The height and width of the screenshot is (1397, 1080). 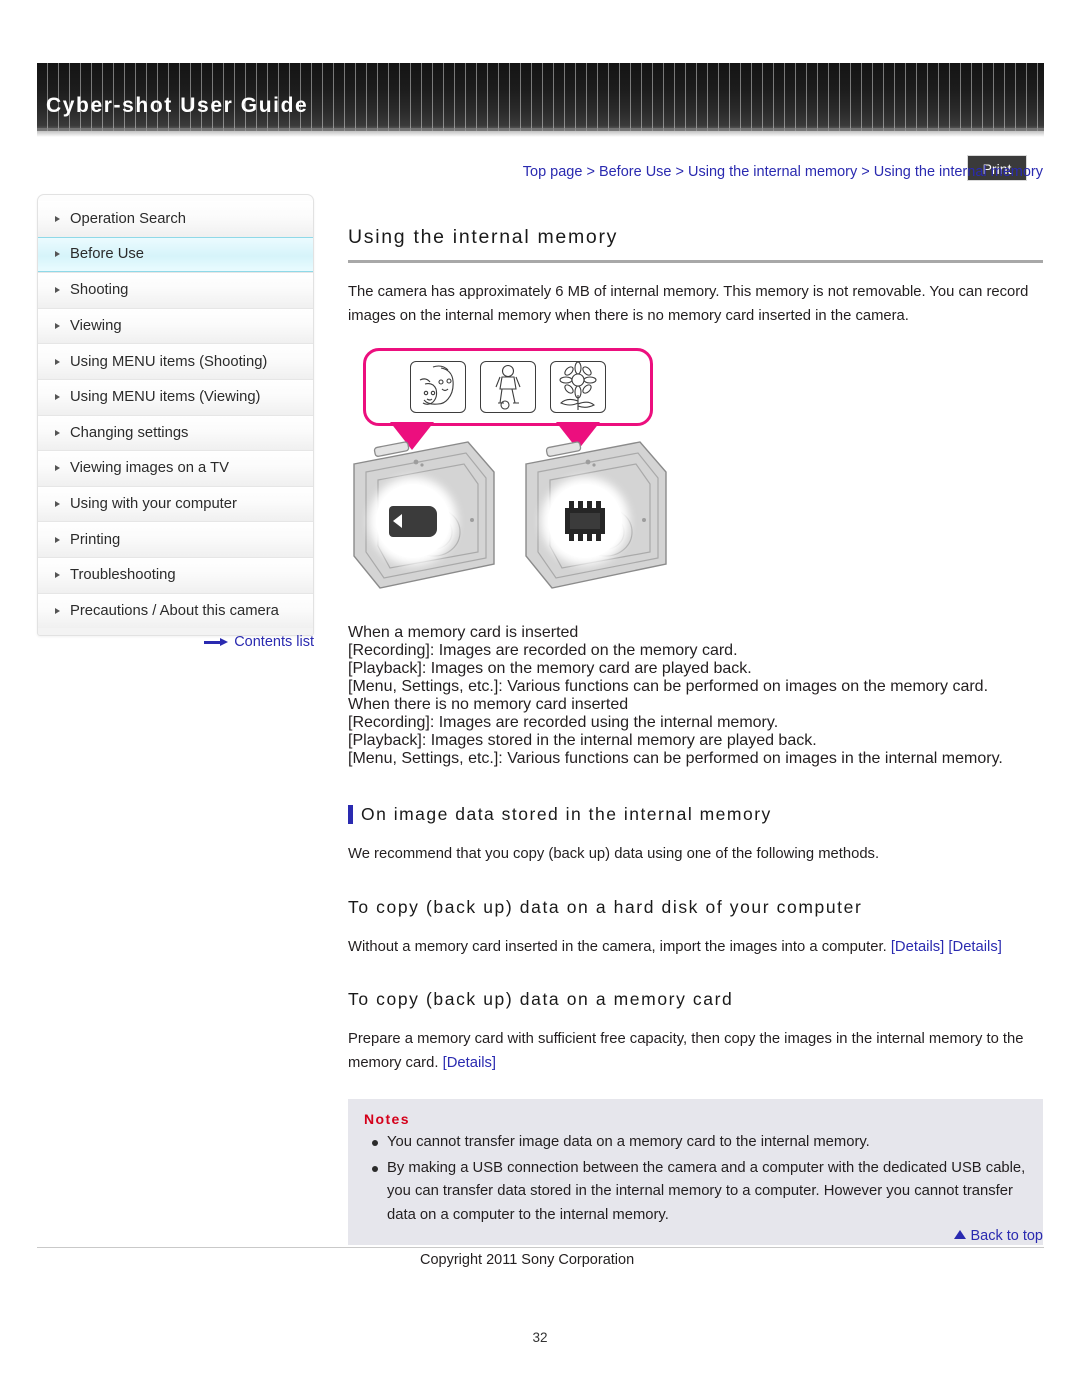 I want to click on internal-memory-badge, so click(x=585, y=521).